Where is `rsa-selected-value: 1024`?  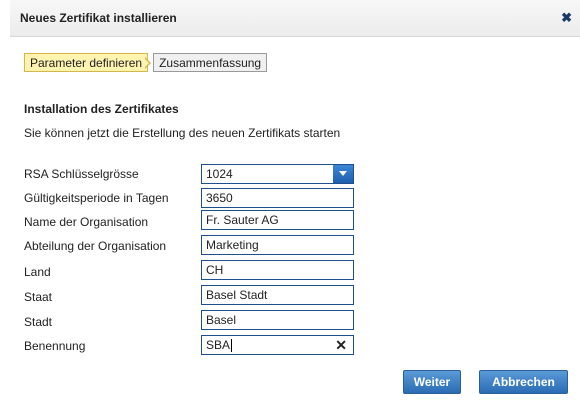 rsa-selected-value: 1024 is located at coordinates (219, 174).